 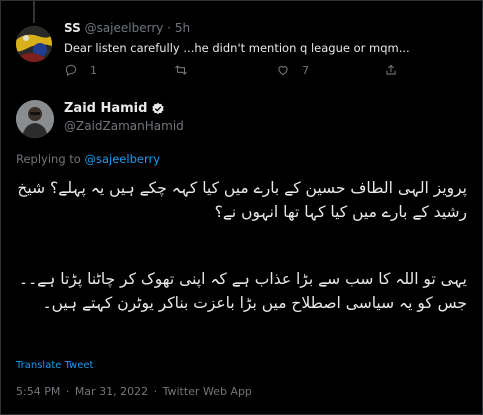 What do you see at coordinates (34, 12) in the screenshot?
I see `thread-connector-line` at bounding box center [34, 12].